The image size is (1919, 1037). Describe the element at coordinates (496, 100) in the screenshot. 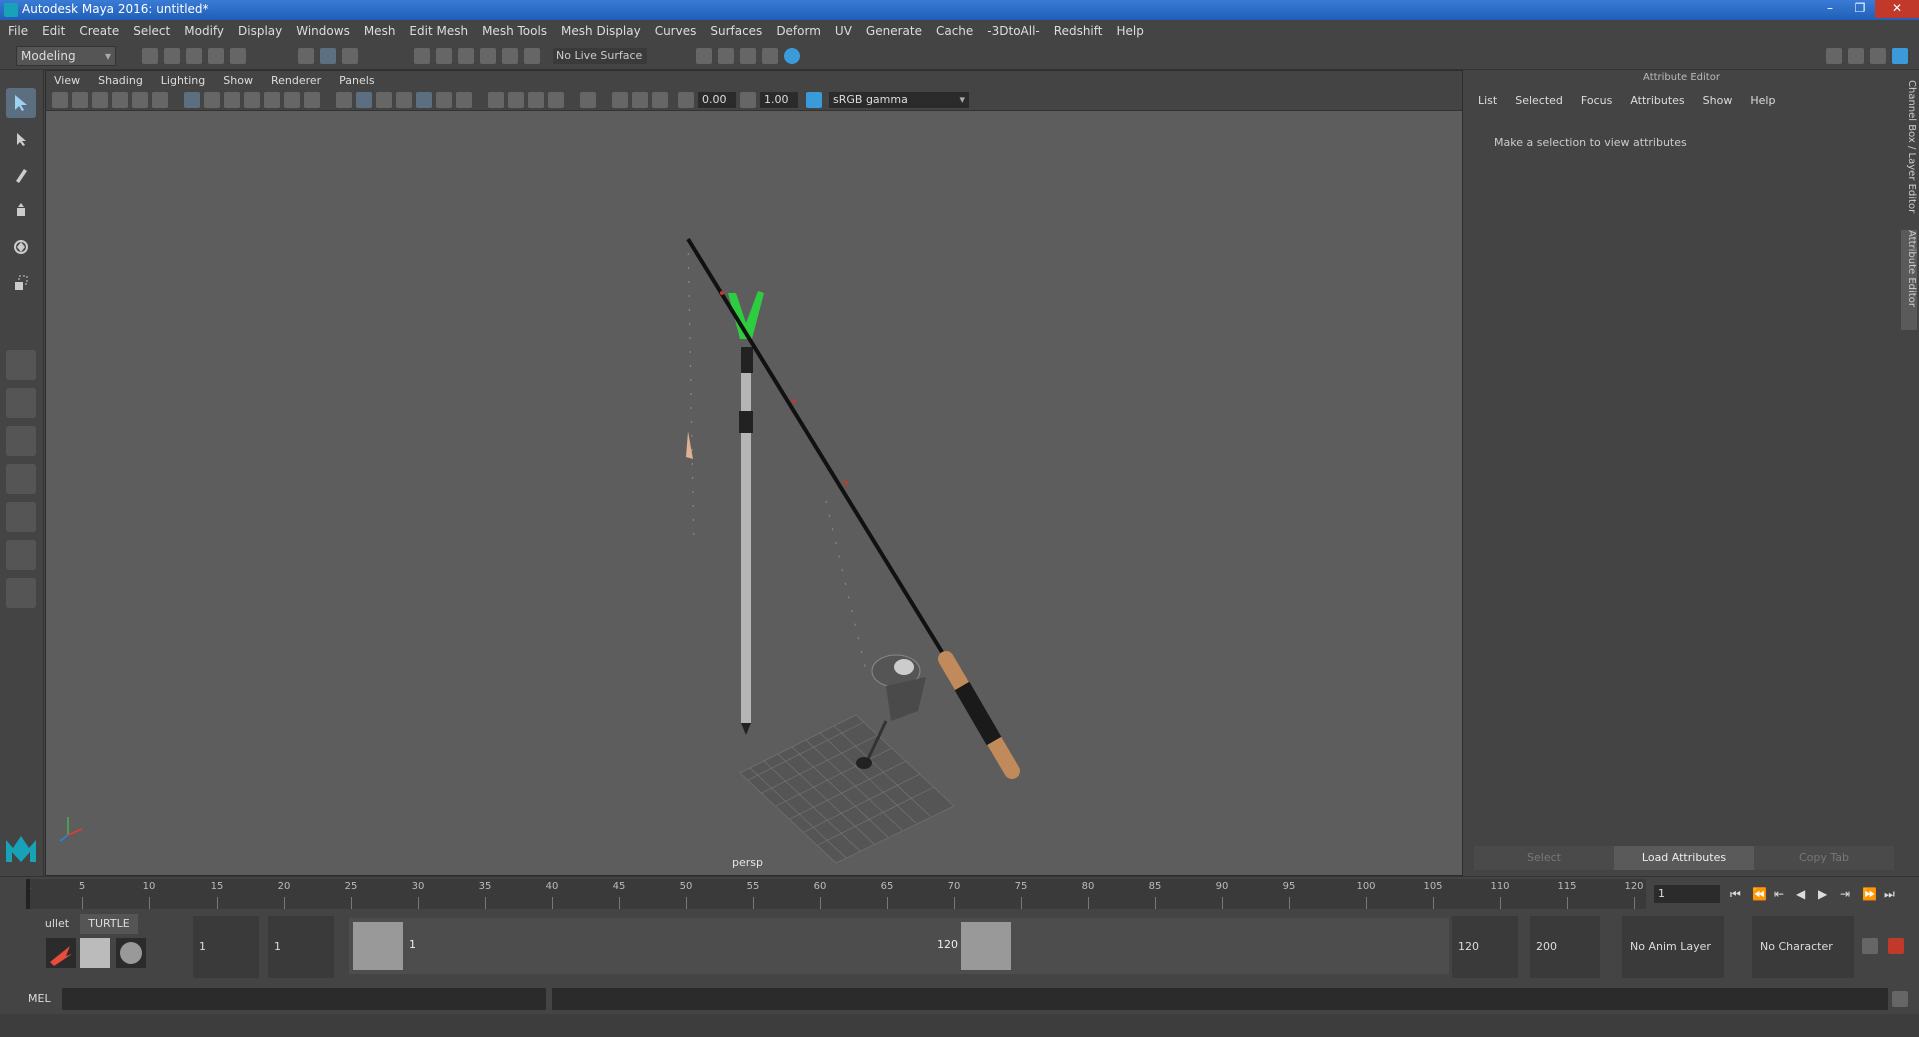

I see `screen-space-ao-icon` at that location.